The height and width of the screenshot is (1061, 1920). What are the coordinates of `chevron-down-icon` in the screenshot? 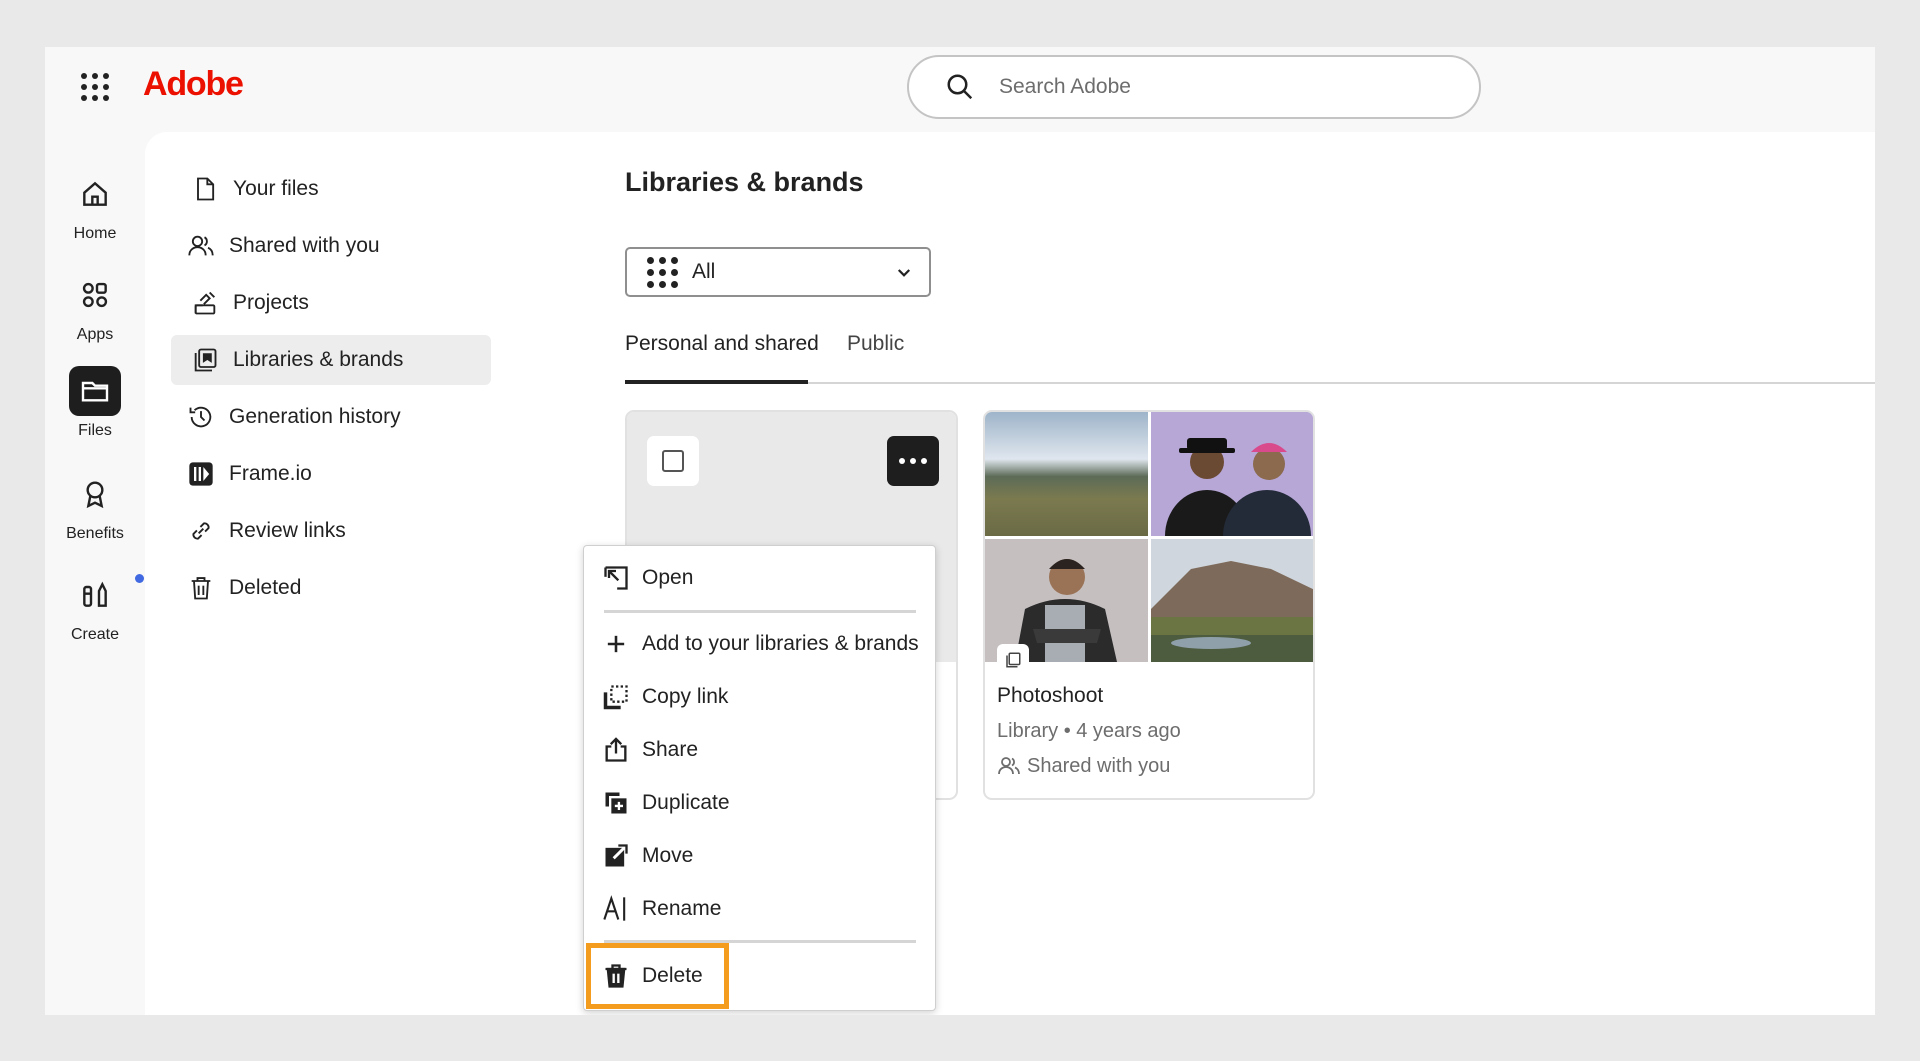 It's located at (904, 273).